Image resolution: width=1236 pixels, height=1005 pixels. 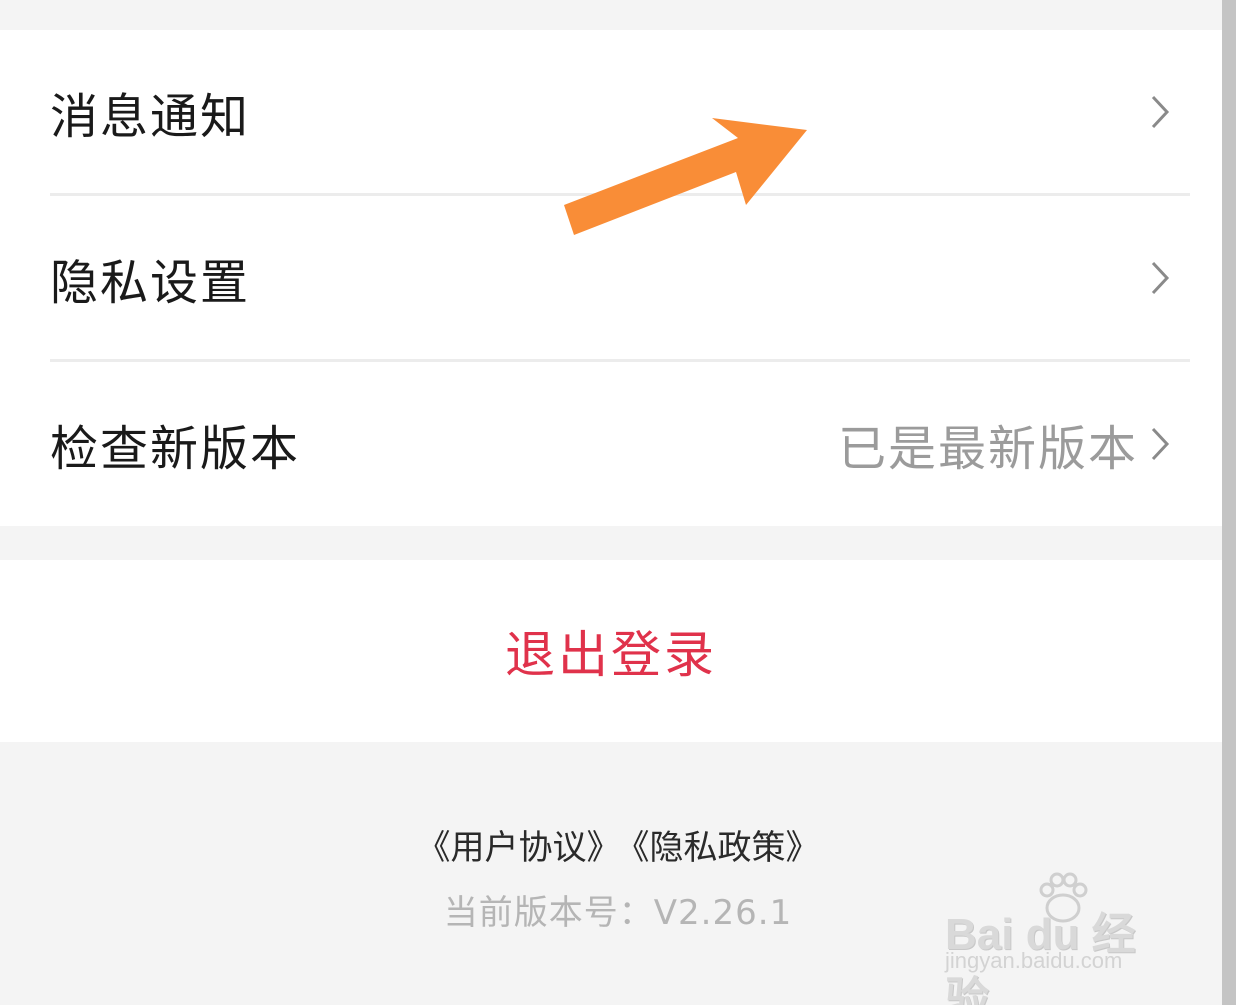 I want to click on settings-item-label: 消息通知, so click(x=150, y=117).